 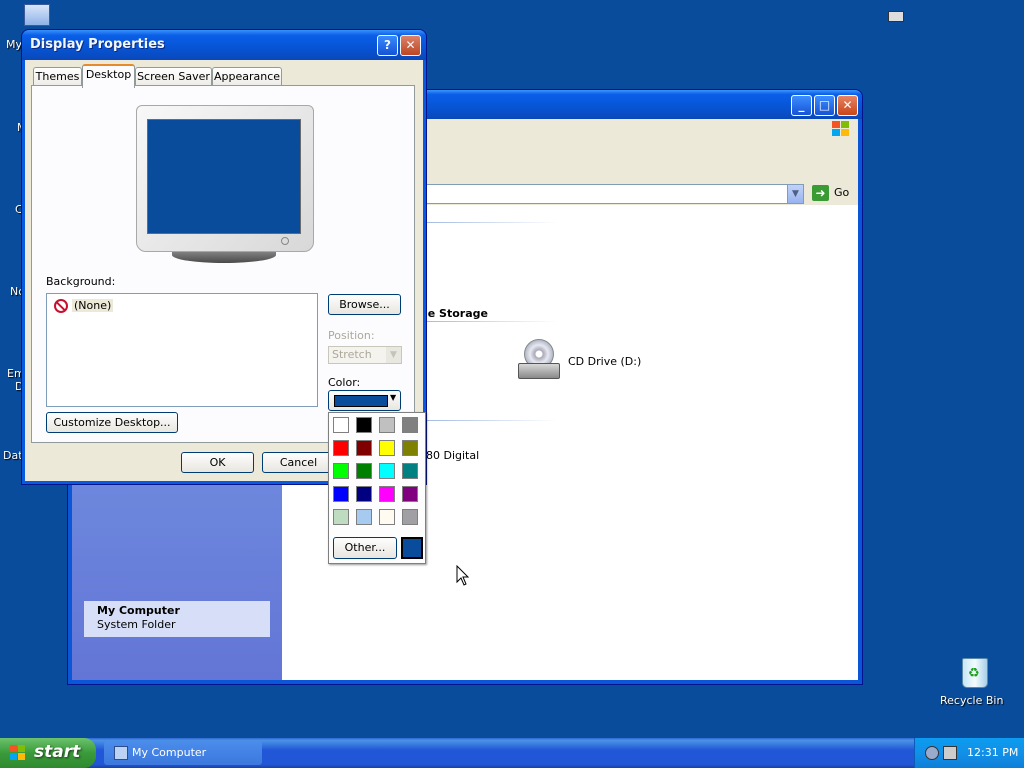 What do you see at coordinates (801, 105) in the screenshot?
I see `minimize-button: _` at bounding box center [801, 105].